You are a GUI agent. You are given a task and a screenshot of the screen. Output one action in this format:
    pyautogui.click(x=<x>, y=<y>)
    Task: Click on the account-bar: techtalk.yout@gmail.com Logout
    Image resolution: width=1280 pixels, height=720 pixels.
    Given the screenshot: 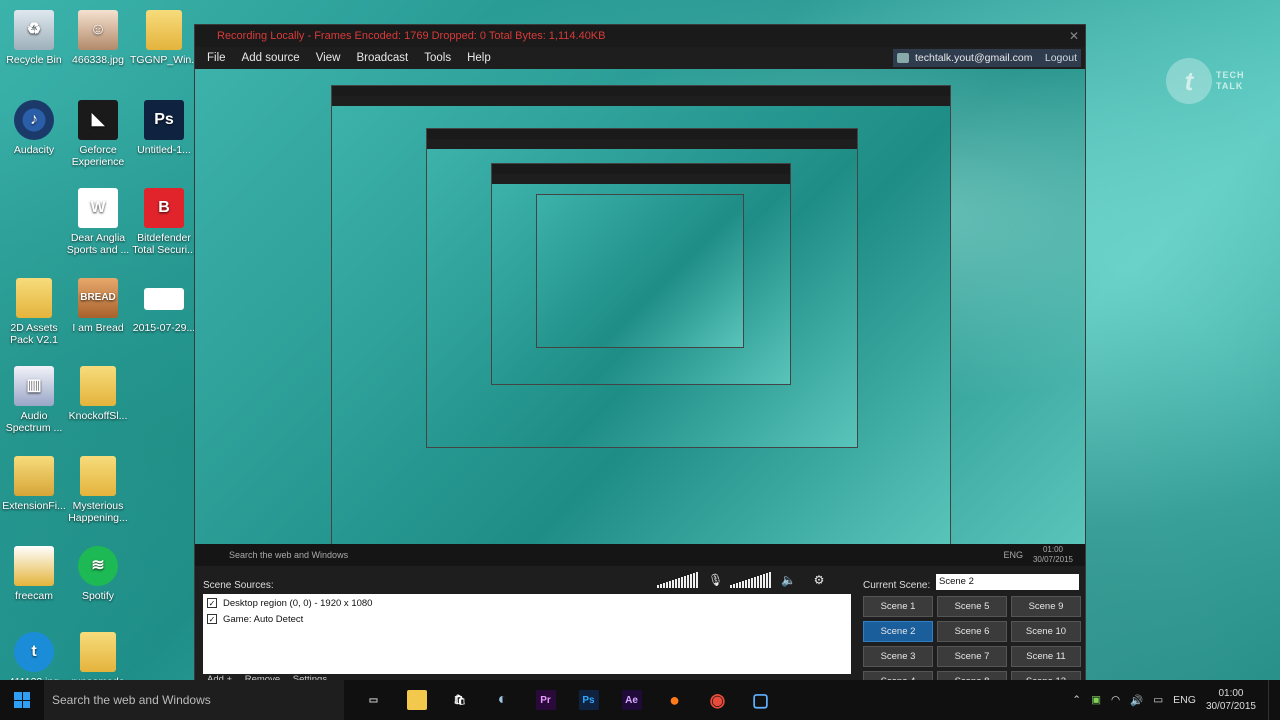 What is the action you would take?
    pyautogui.click(x=987, y=58)
    